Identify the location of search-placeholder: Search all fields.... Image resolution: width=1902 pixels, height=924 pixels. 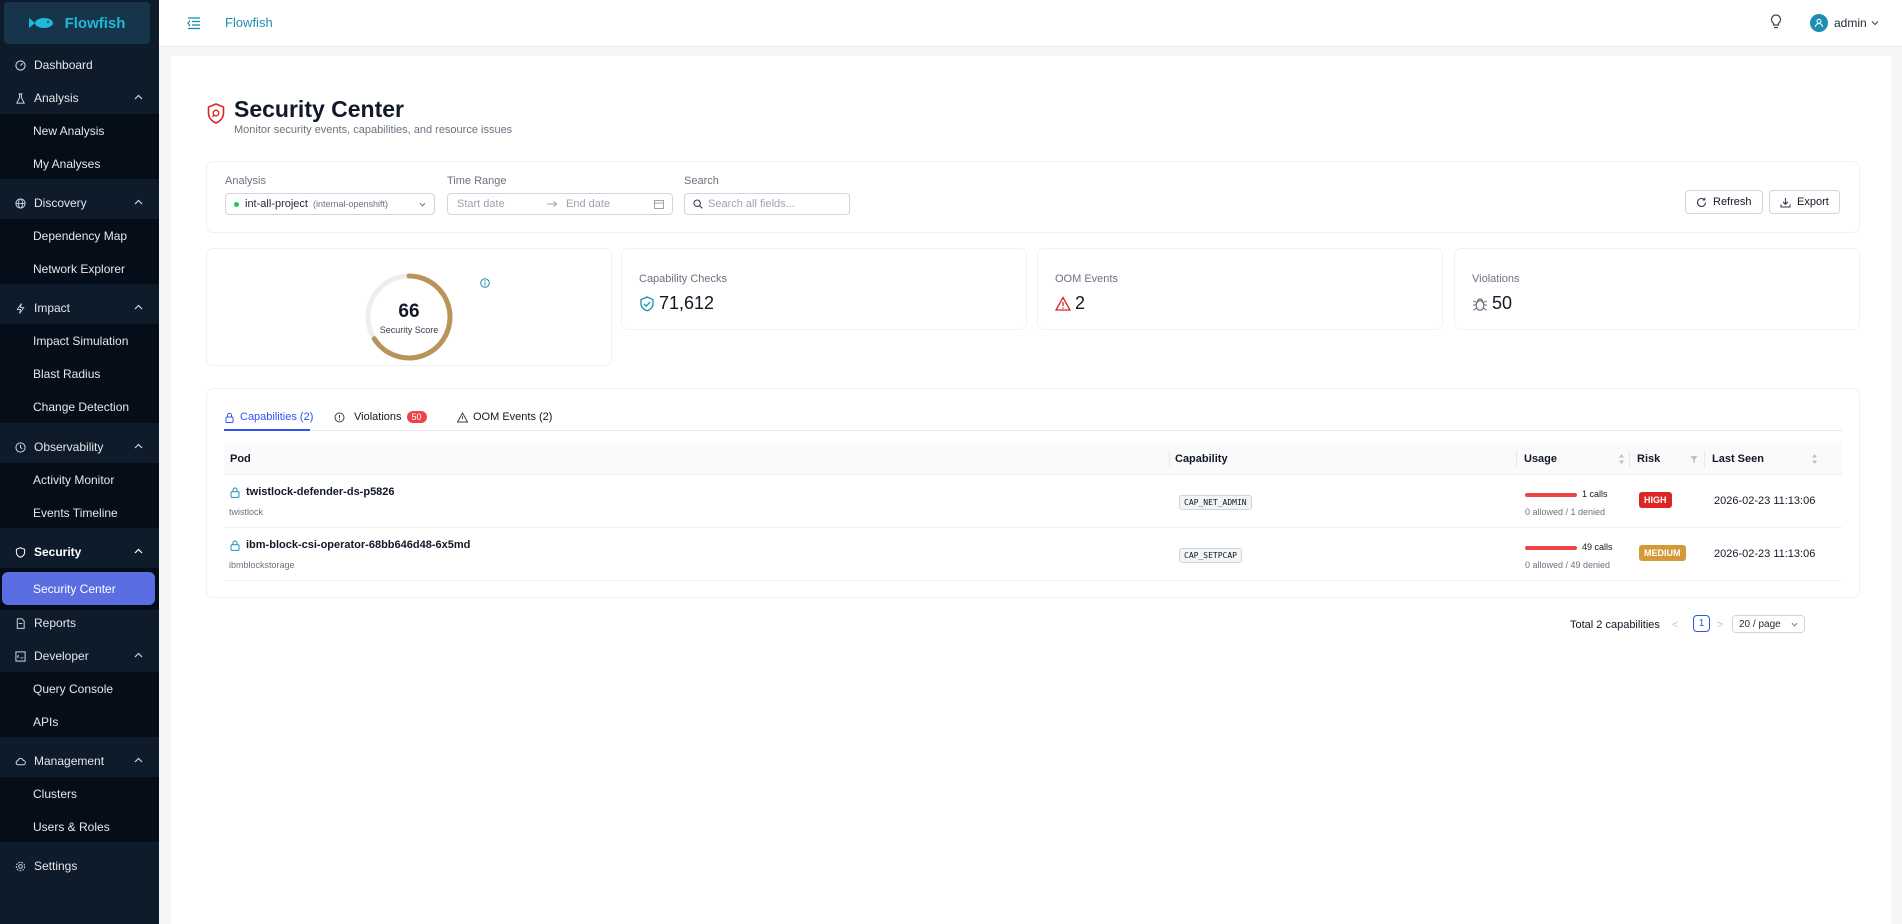
(751, 204).